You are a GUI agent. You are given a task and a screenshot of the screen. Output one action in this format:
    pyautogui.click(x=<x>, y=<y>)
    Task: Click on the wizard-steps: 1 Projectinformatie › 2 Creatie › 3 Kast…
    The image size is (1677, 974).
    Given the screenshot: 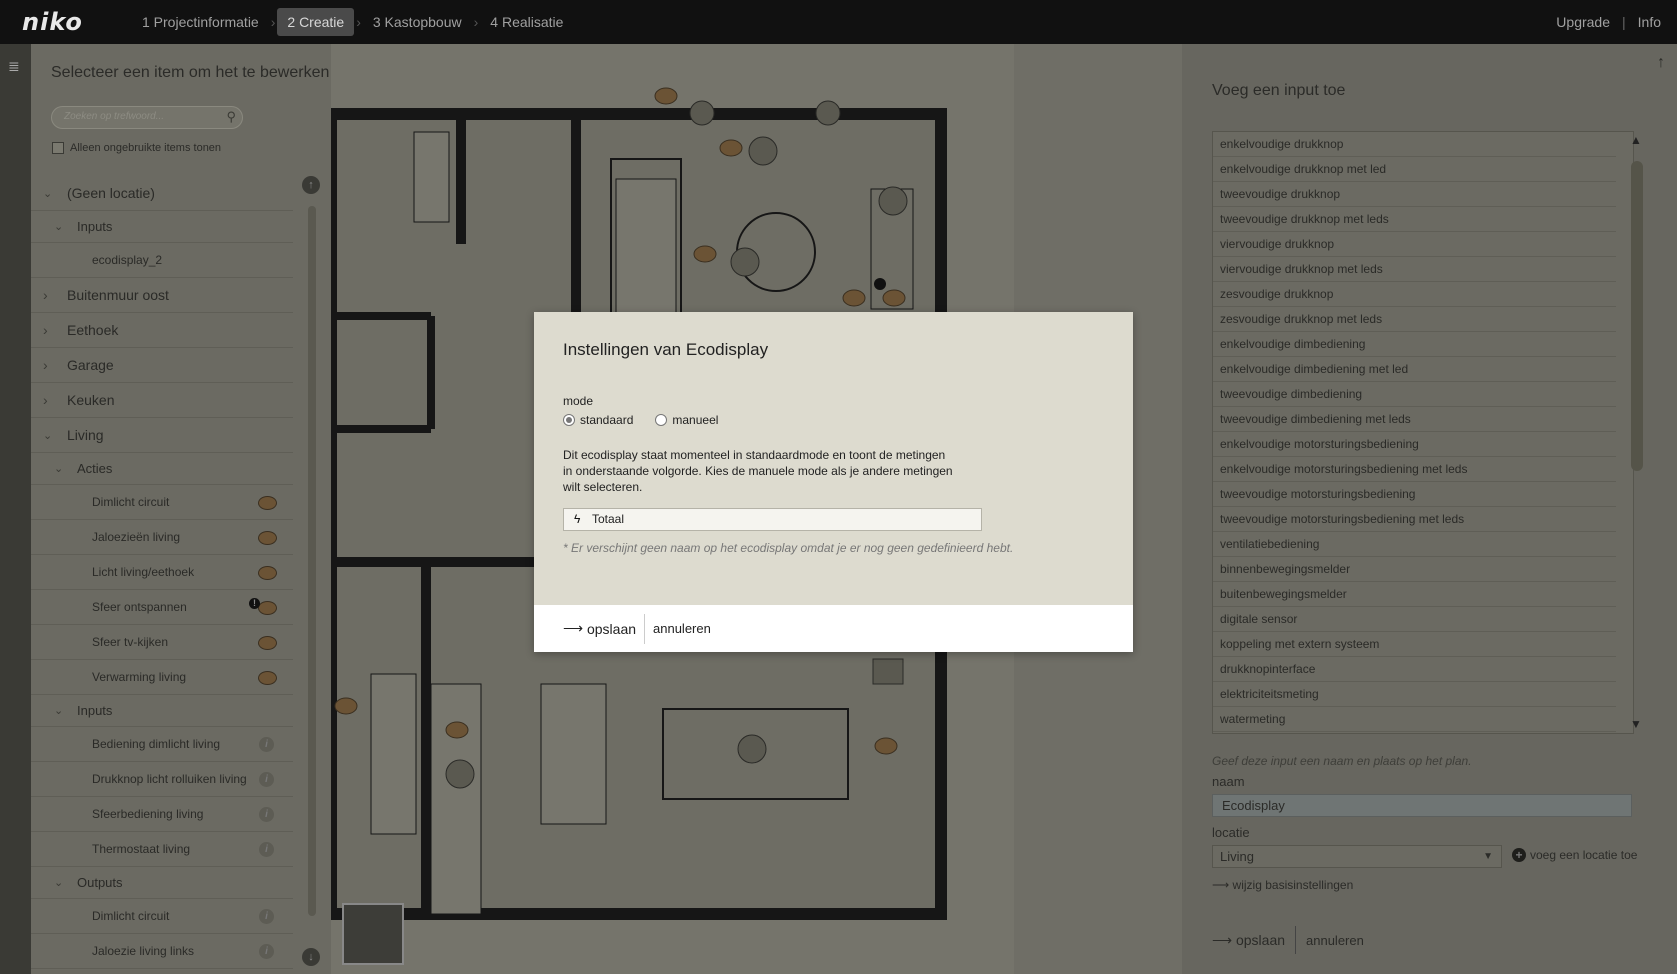 What is the action you would take?
    pyautogui.click(x=352, y=22)
    